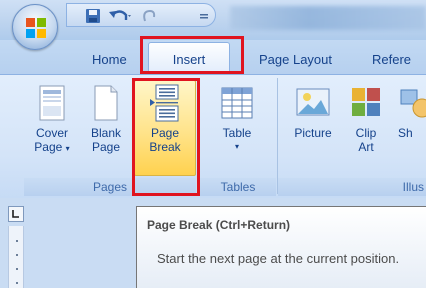 The width and height of the screenshot is (426, 288). Describe the element at coordinates (106, 147) in the screenshot. I see `blank-page-label-2: Page` at that location.